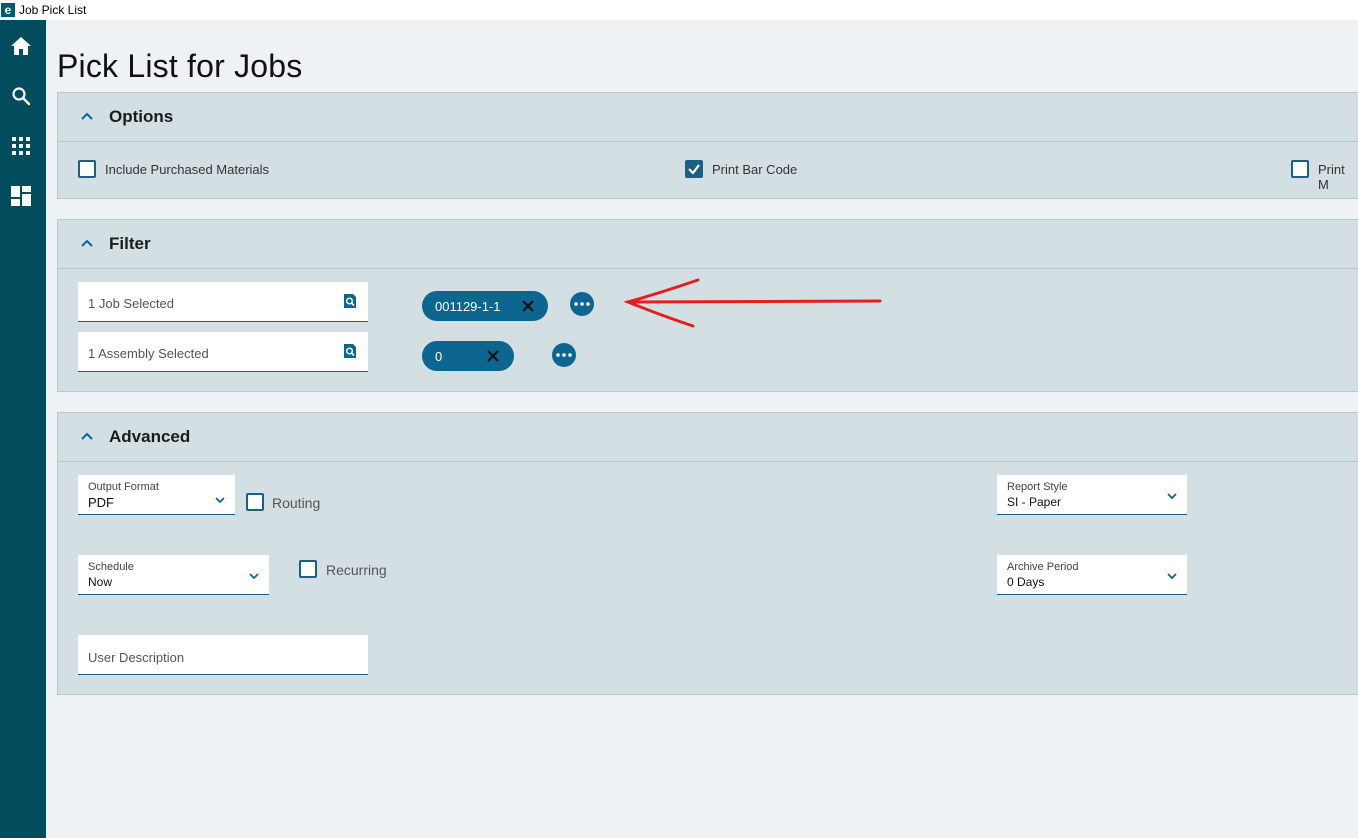 This screenshot has height=838, width=1358. I want to click on grid-icon, so click(21, 146).